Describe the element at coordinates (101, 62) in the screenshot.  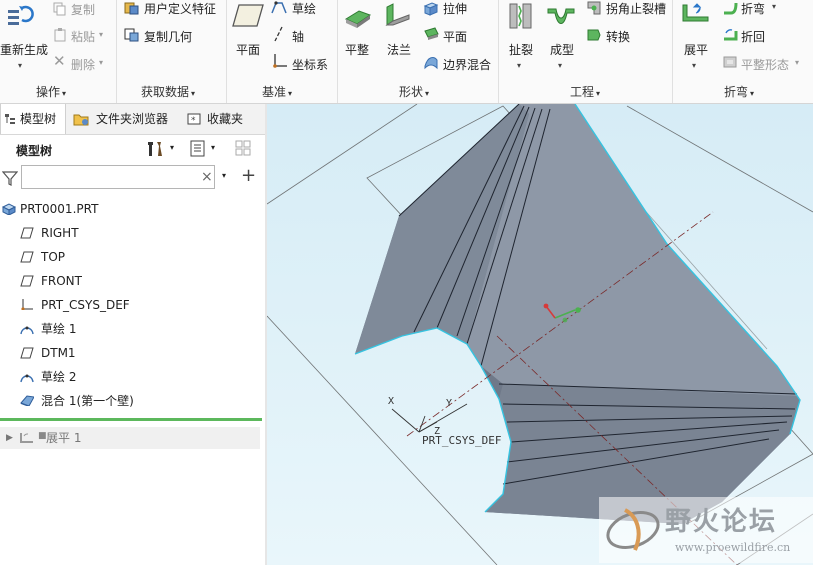
I see `delete-dropdown-icon: ▾` at that location.